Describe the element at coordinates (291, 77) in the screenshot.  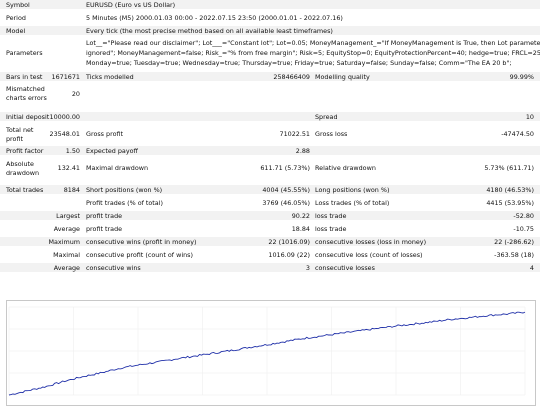
I see `ticks-value: 258466409` at that location.